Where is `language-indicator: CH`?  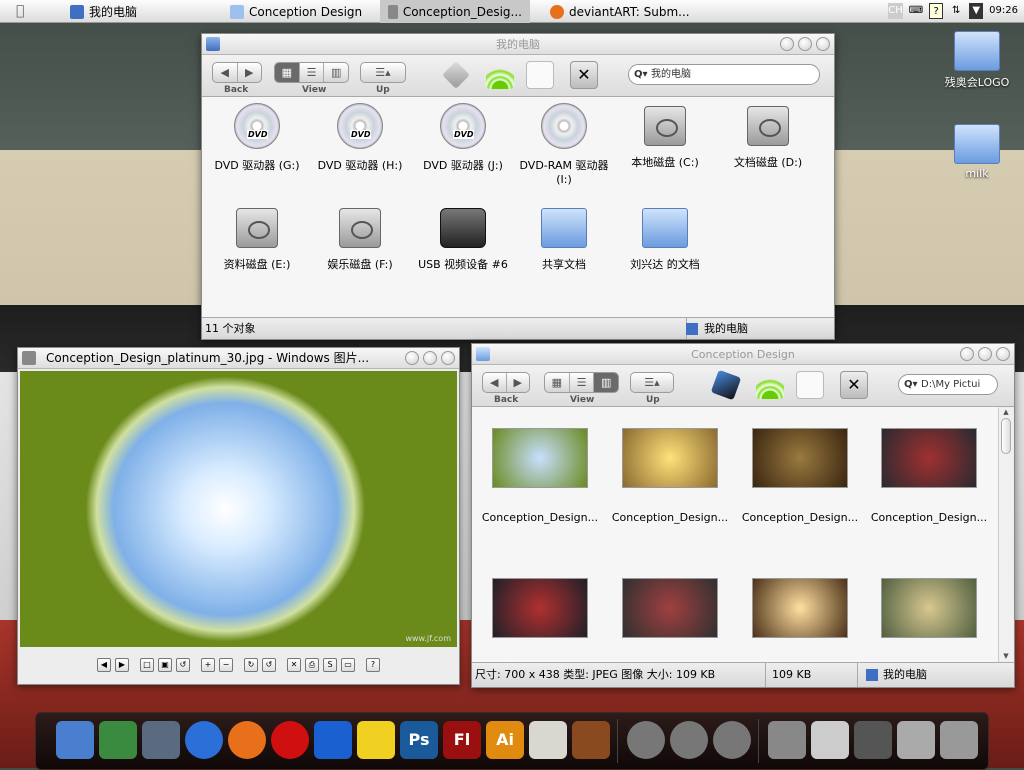
language-indicator: CH is located at coordinates (895, 11).